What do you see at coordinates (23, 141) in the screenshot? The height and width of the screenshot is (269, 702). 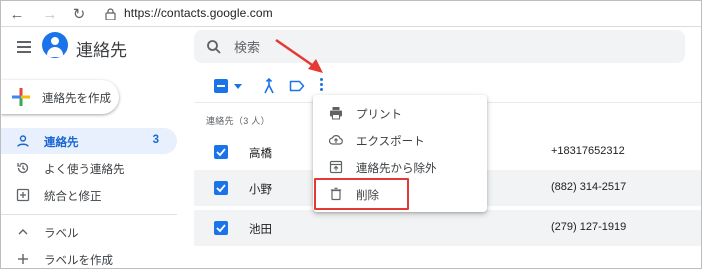 I see `person-icon` at bounding box center [23, 141].